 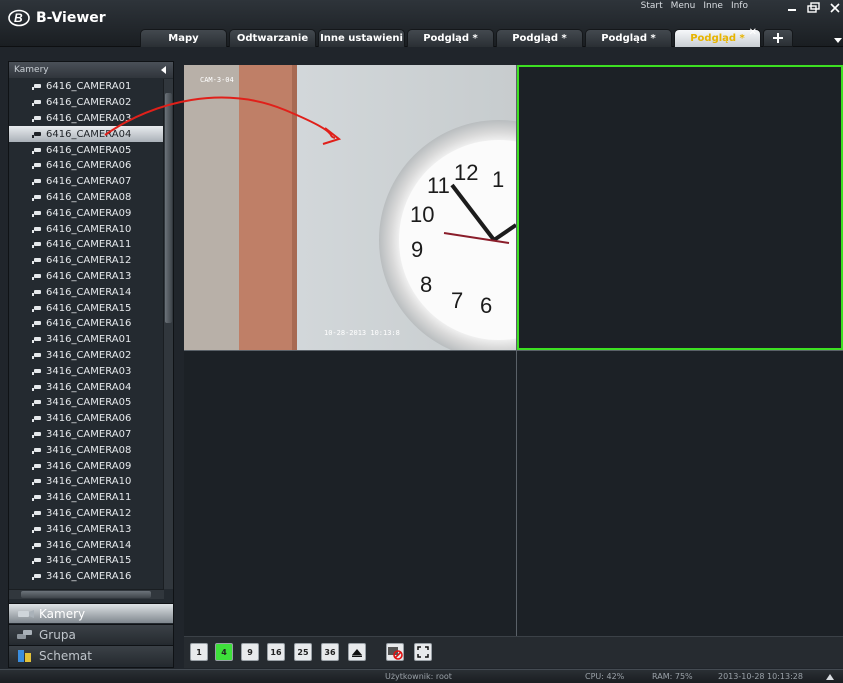 I want to click on camera-tree-item: 3416_CAMERA12, so click(x=86, y=514).